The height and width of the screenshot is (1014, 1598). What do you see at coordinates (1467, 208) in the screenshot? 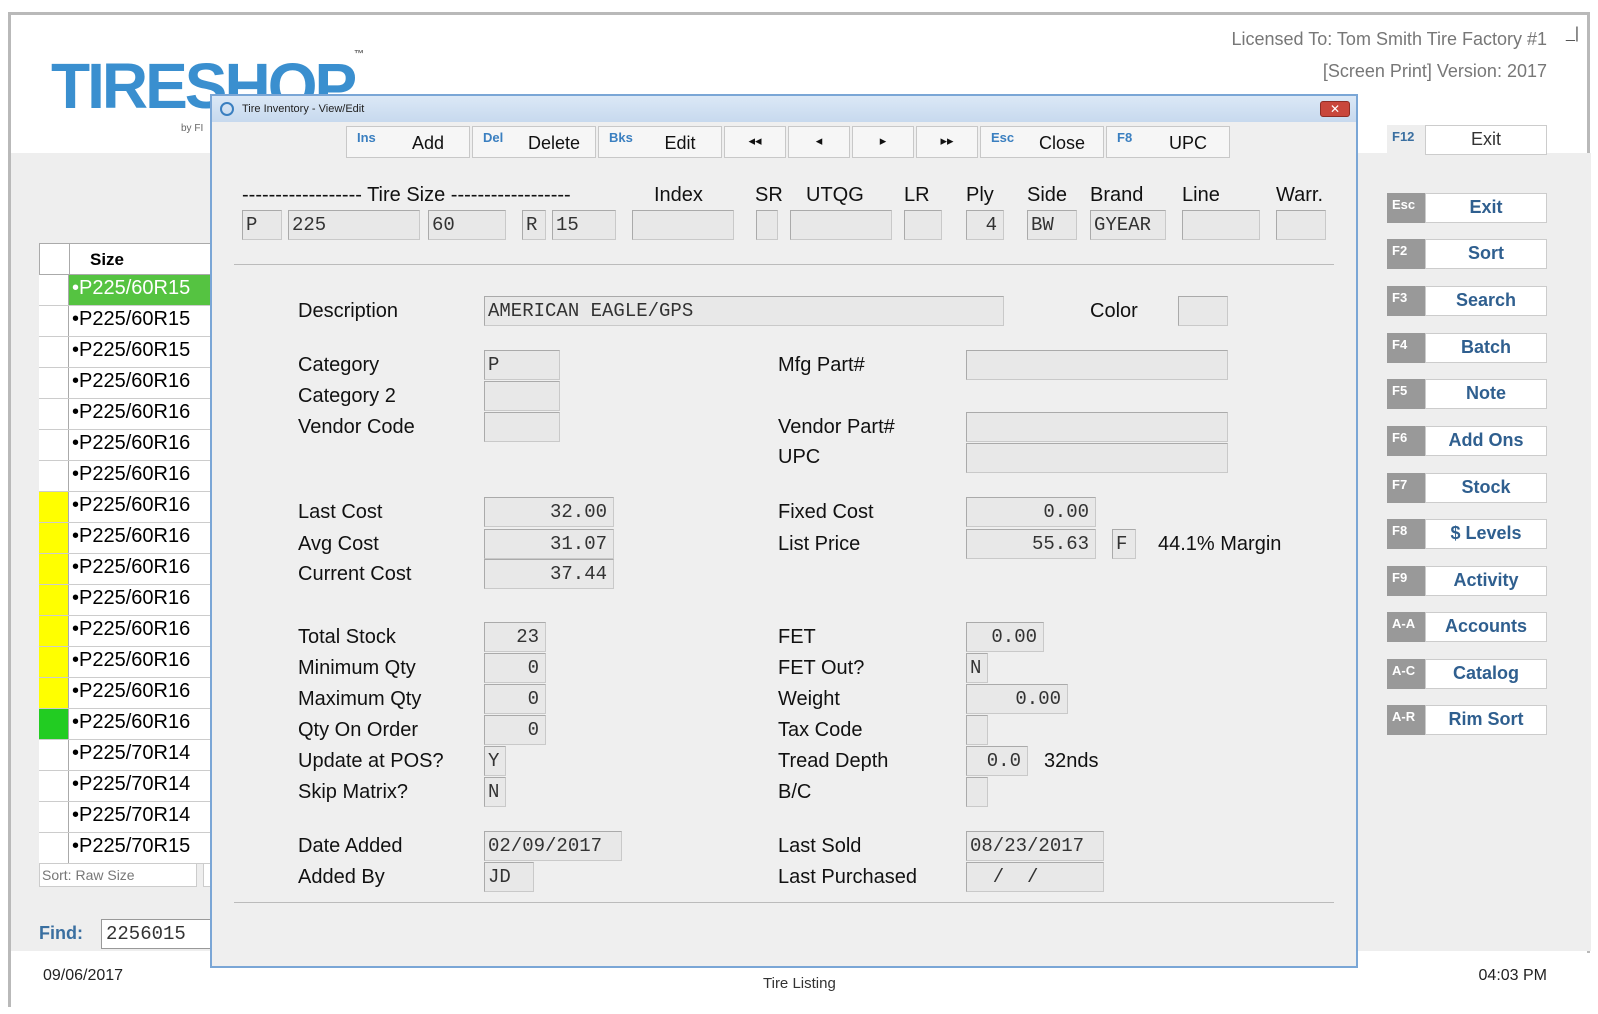
I see `fkey-exit-button: Esc Exit` at bounding box center [1467, 208].